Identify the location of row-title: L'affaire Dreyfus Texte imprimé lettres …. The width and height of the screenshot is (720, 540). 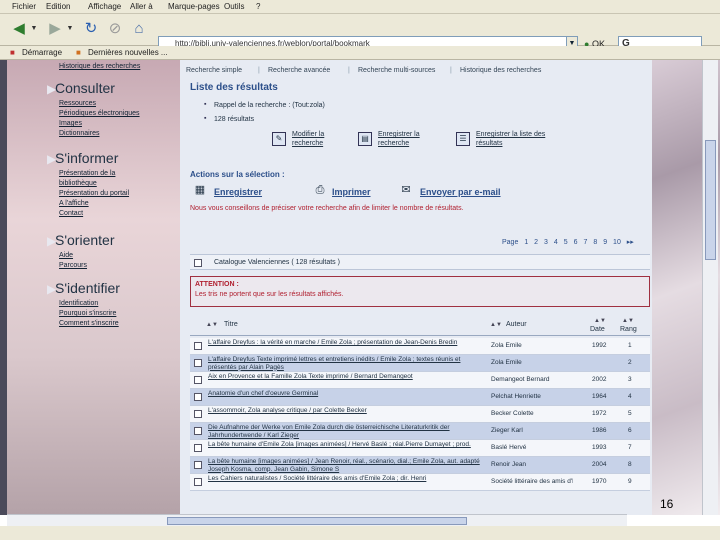
(348, 364).